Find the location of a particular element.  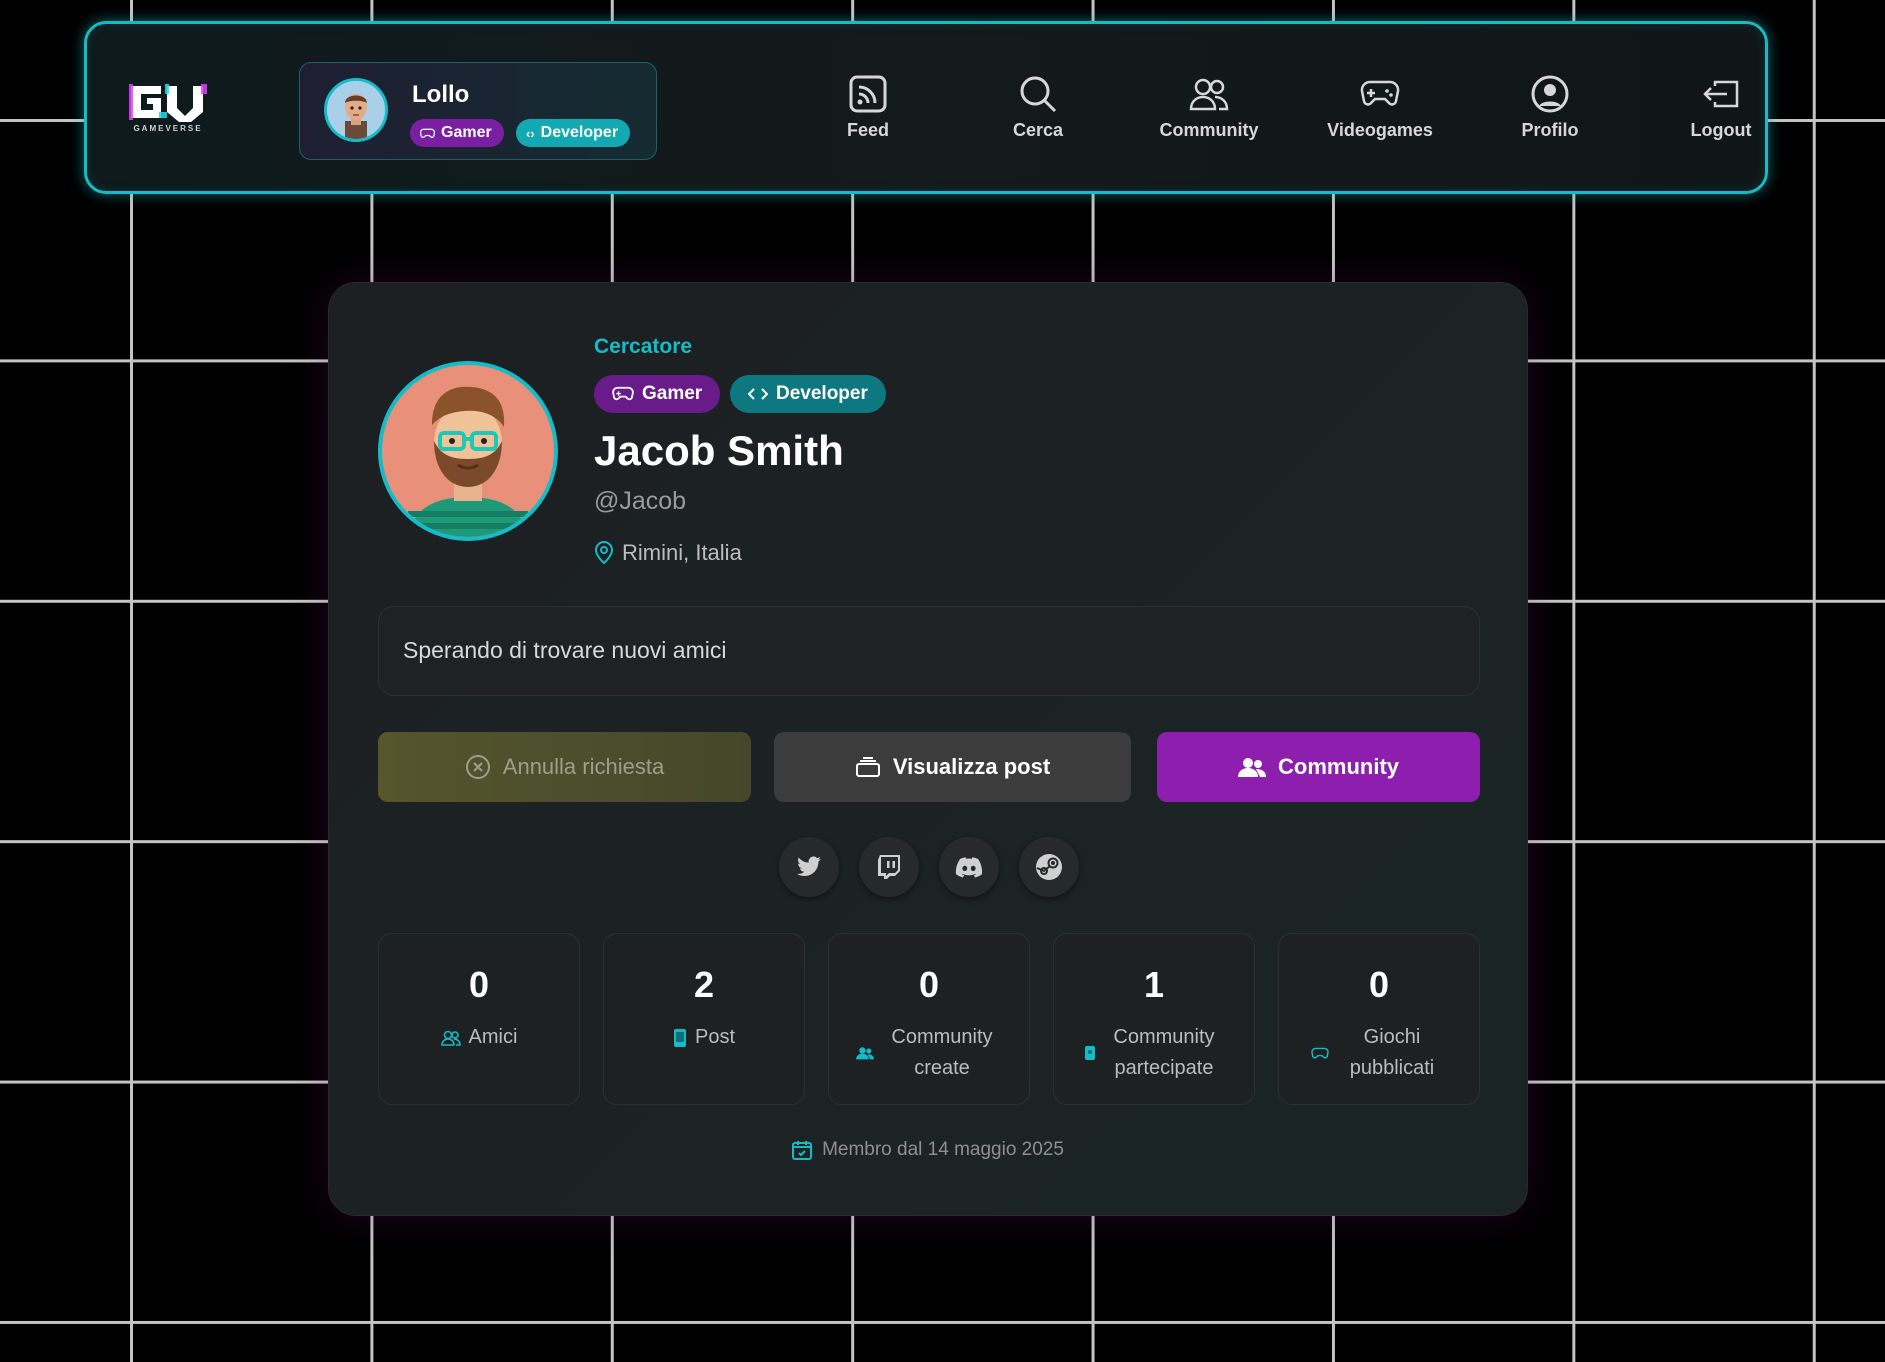

social-links is located at coordinates (929, 867).